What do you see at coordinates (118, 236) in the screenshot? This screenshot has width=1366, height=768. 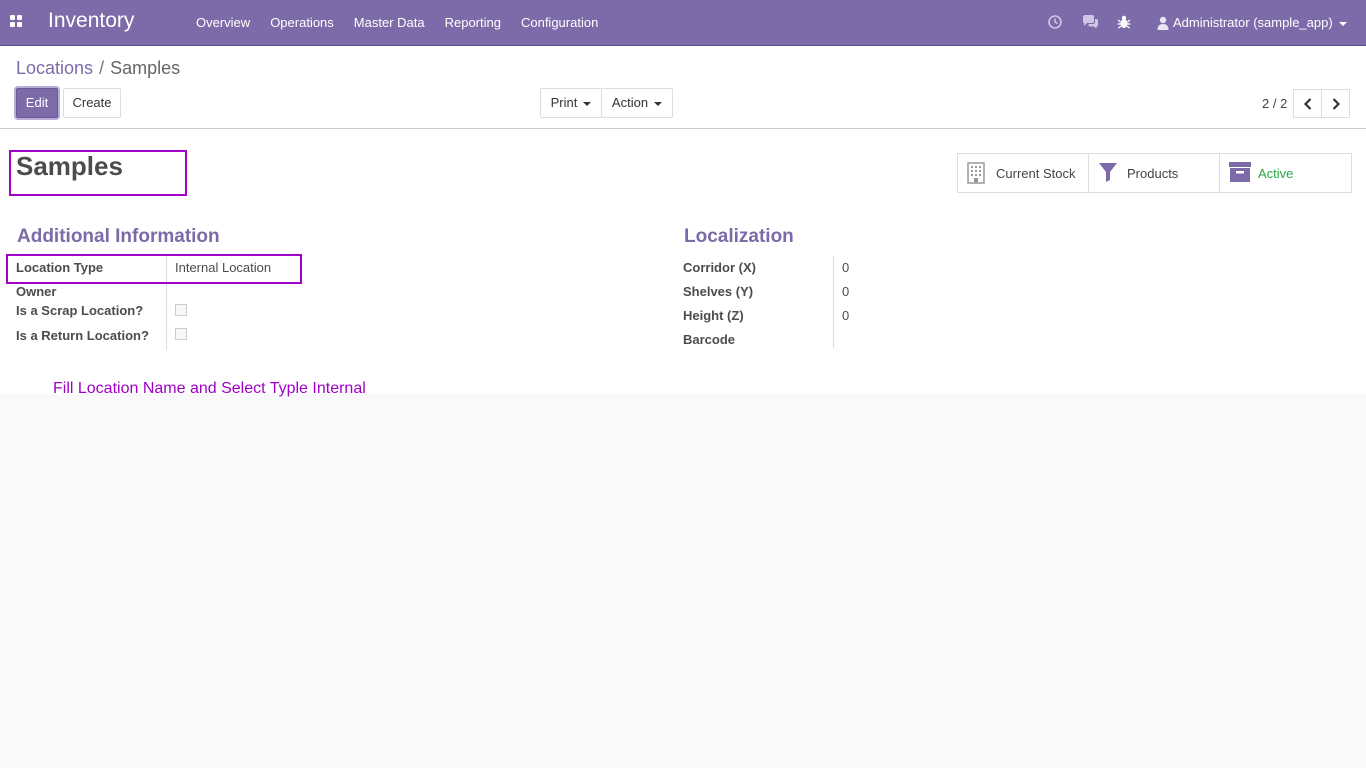 I see `additional-information-title: Additional Information` at bounding box center [118, 236].